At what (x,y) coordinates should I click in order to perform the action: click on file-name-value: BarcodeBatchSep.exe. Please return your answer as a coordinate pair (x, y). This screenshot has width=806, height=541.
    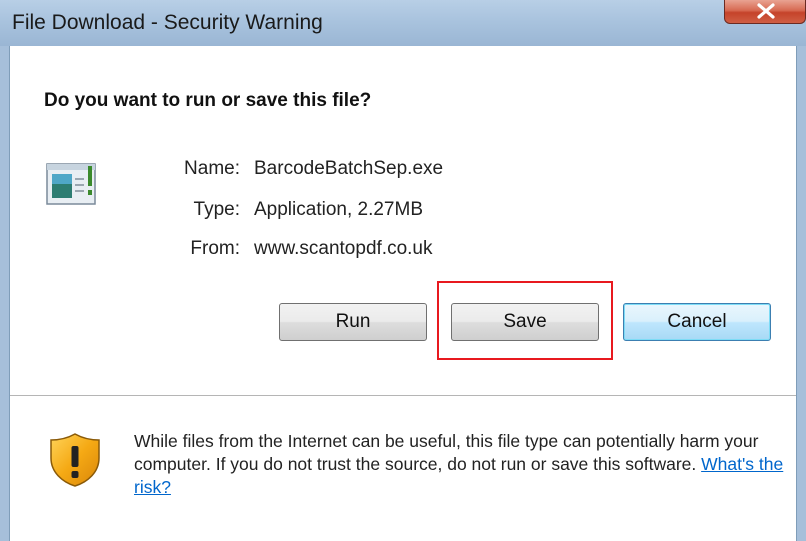
    Looking at the image, I should click on (349, 168).